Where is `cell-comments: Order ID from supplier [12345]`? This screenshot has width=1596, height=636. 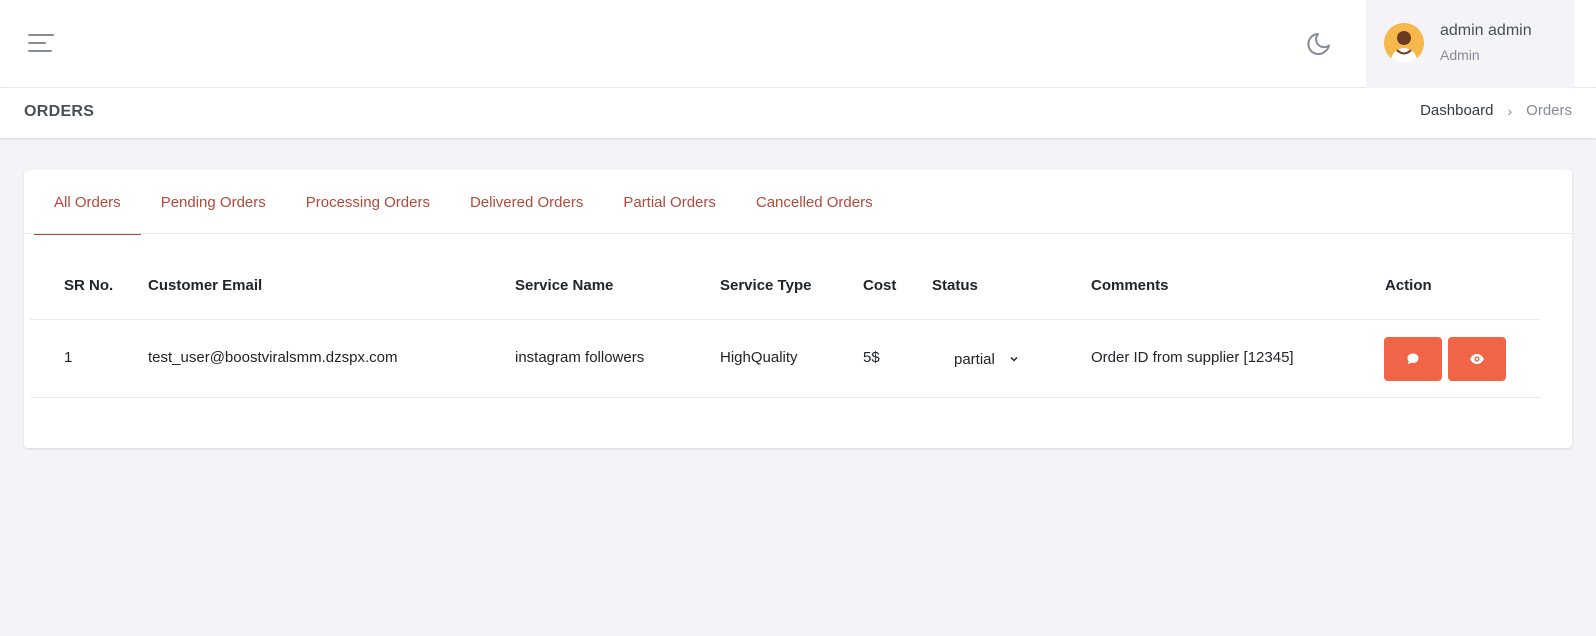 cell-comments: Order ID from supplier [12345] is located at coordinates (1192, 357).